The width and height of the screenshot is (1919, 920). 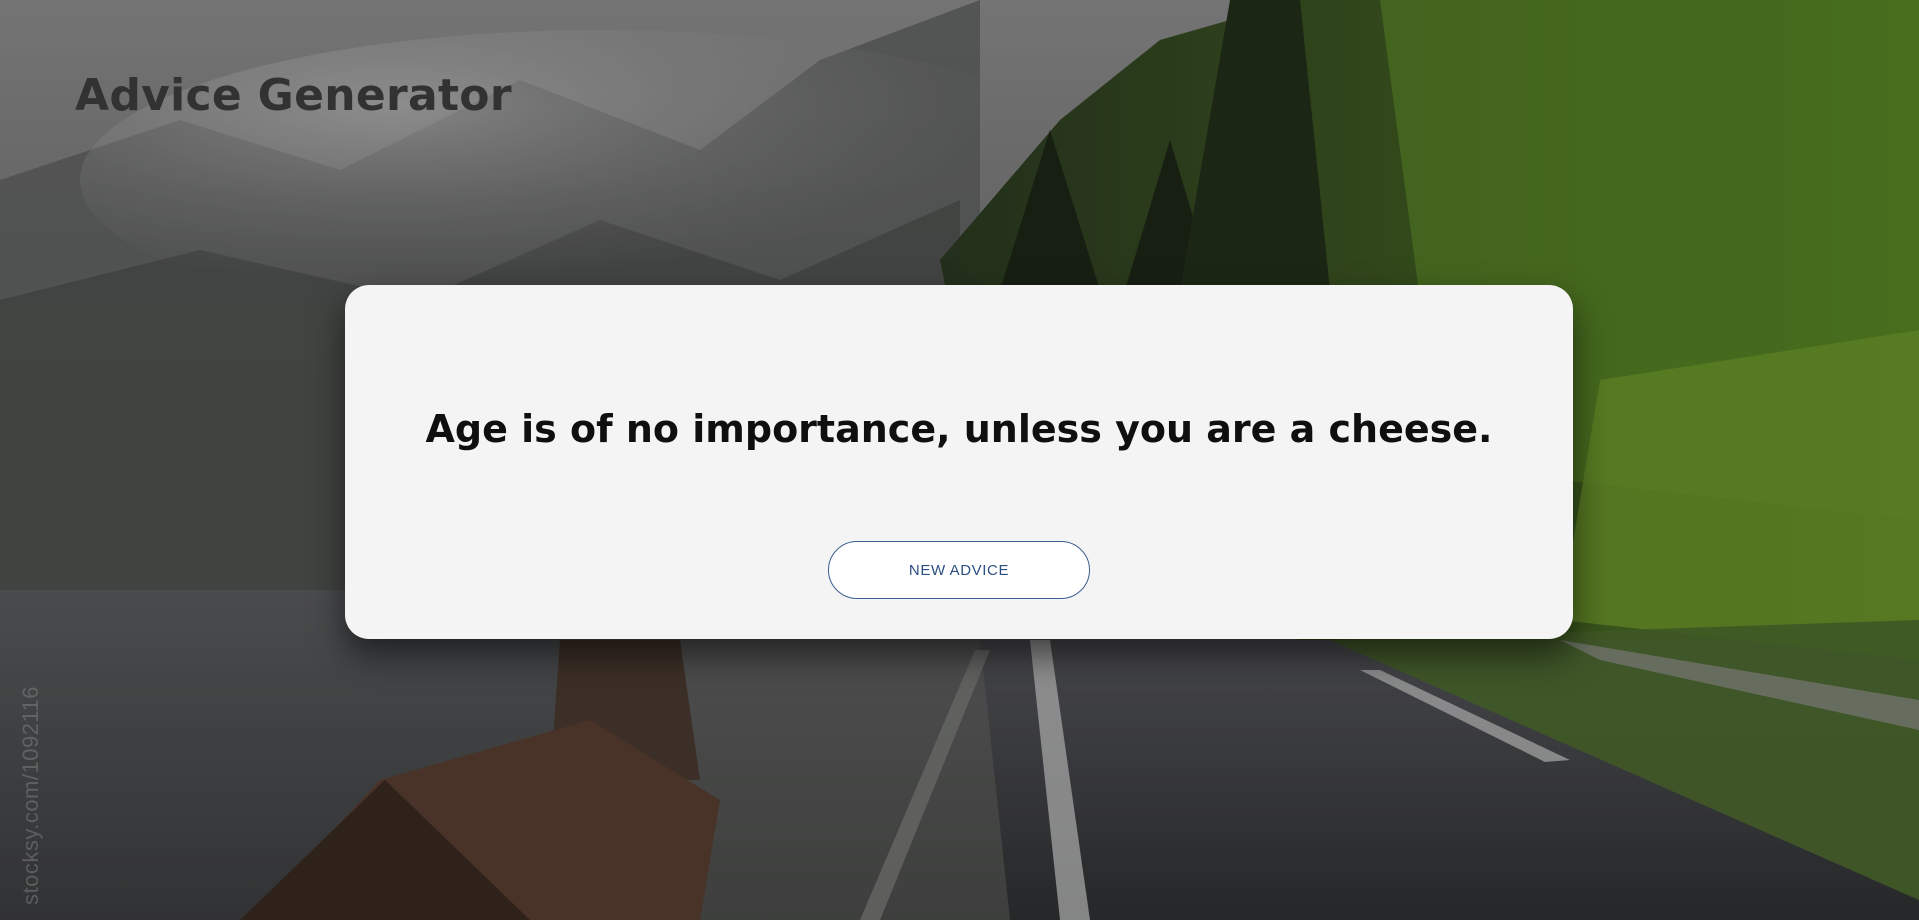 I want to click on watermark-text: stocksy.com/1092116, so click(x=30, y=795).